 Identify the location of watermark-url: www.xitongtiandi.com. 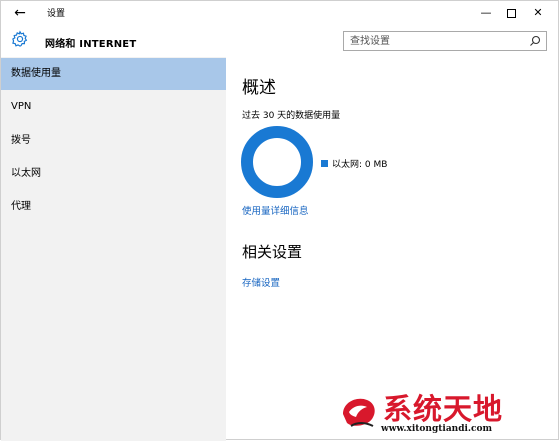
(437, 429).